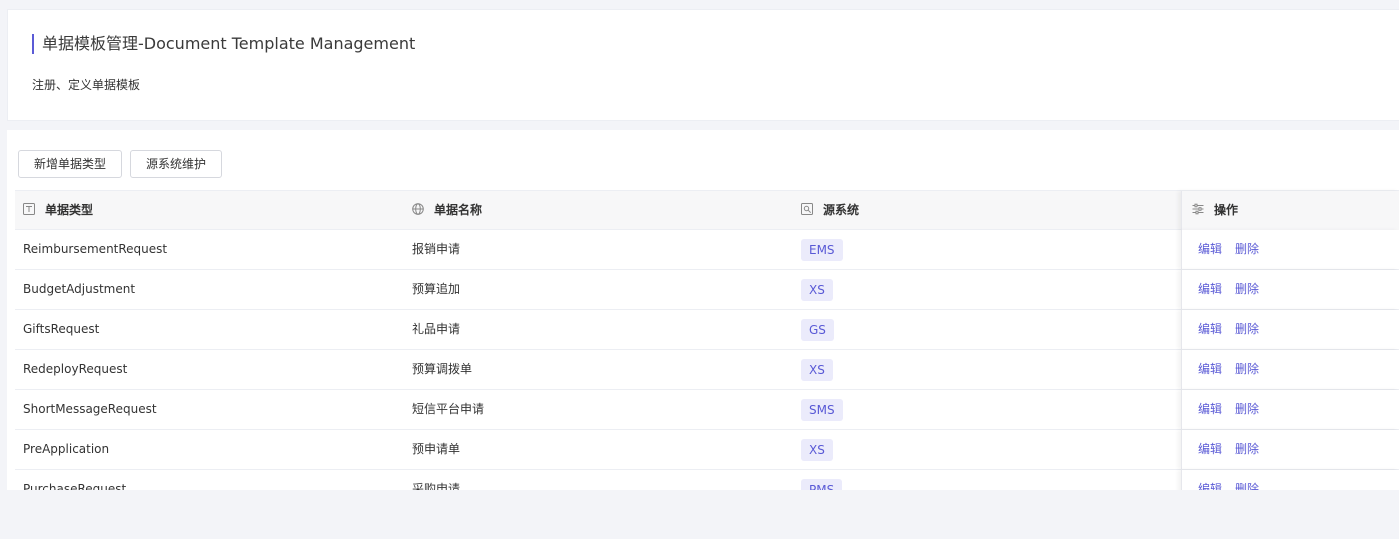 This screenshot has height=539, width=1399. What do you see at coordinates (458, 210) in the screenshot?
I see `column-header-name-label: 单据名称` at bounding box center [458, 210].